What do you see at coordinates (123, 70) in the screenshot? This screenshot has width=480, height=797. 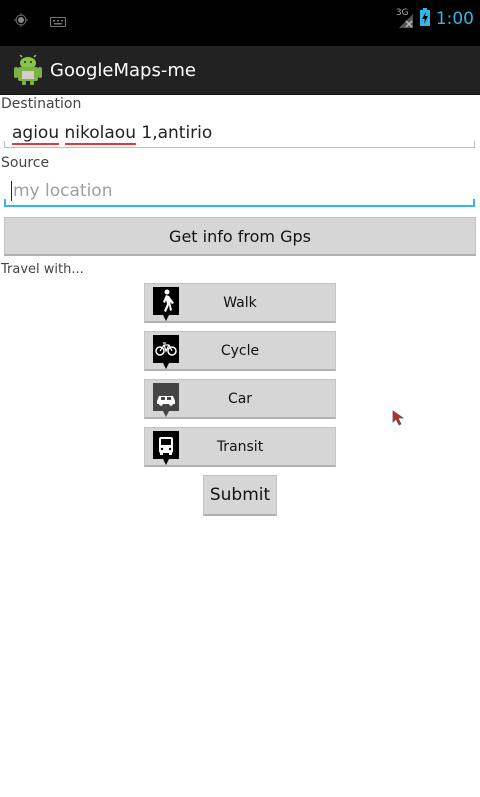 I see `app-title: GoogleMaps-me` at bounding box center [123, 70].